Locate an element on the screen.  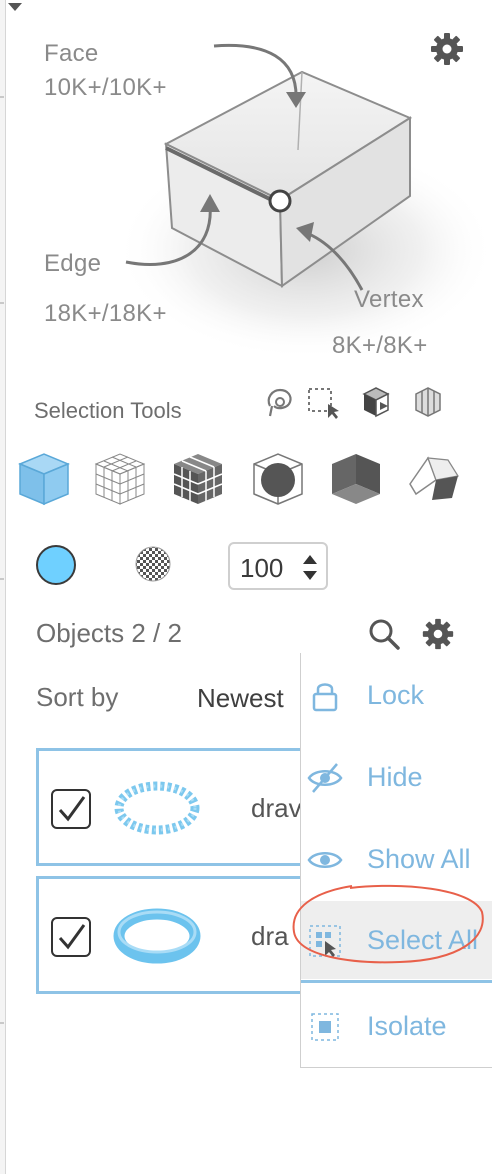
menu-item-show-all: Show All is located at coordinates (396, 859).